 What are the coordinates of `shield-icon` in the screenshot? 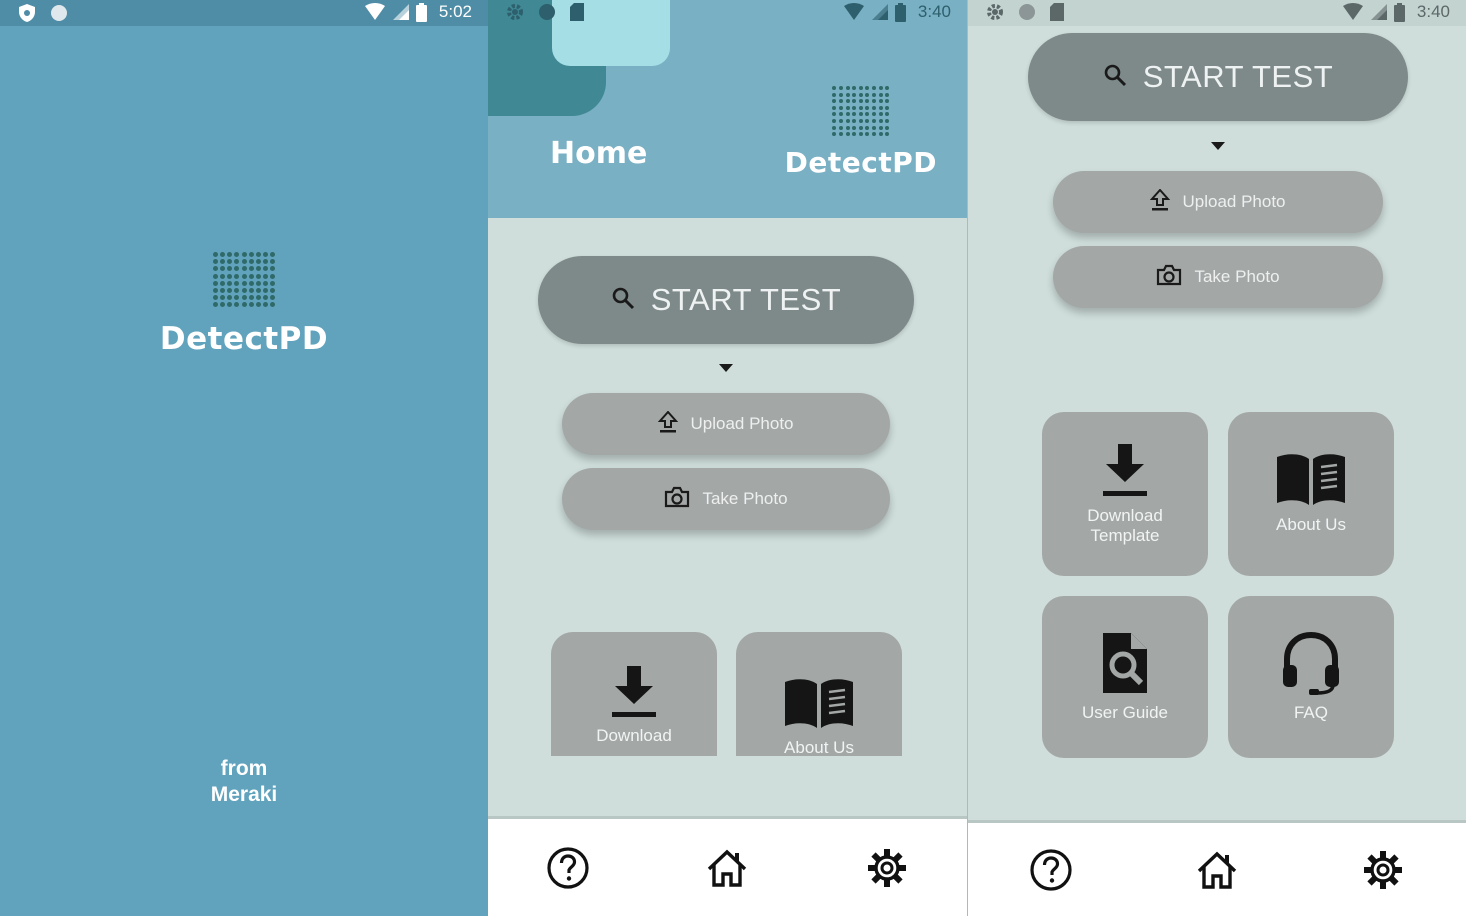 It's located at (27, 13).